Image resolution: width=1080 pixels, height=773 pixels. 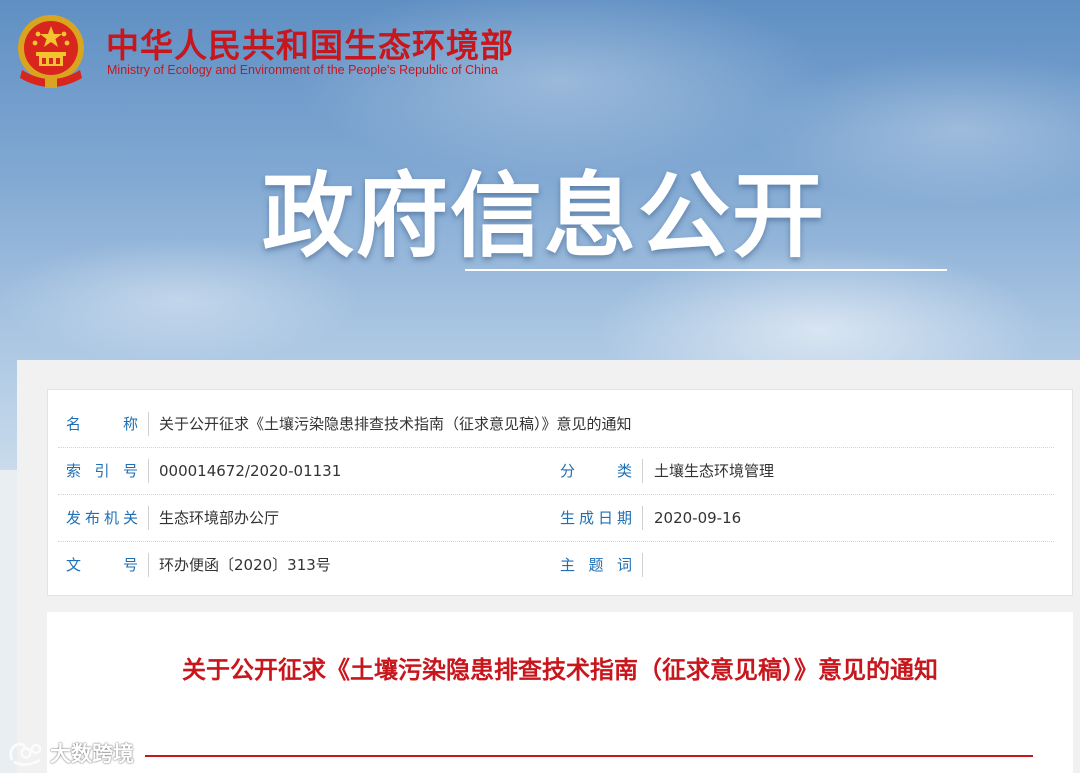 I want to click on name-label: 名称, so click(x=102, y=424).